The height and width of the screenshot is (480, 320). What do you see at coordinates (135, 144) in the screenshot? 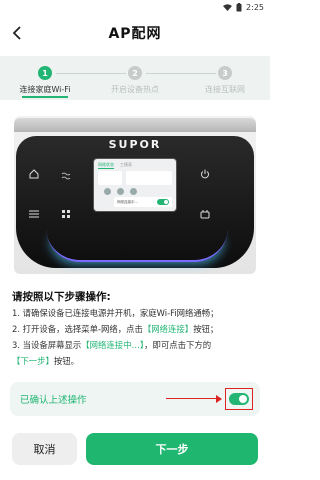
I see `device-brand: SUPOR` at bounding box center [135, 144].